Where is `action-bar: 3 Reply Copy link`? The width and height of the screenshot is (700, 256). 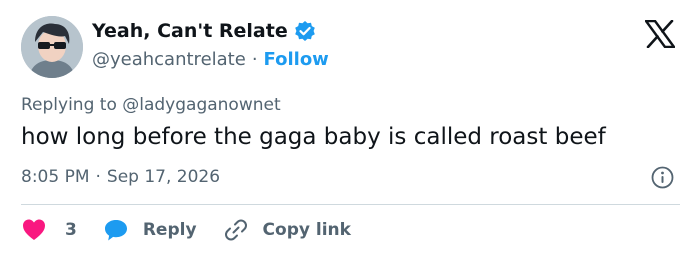 action-bar: 3 Reply Copy link is located at coordinates (186, 230).